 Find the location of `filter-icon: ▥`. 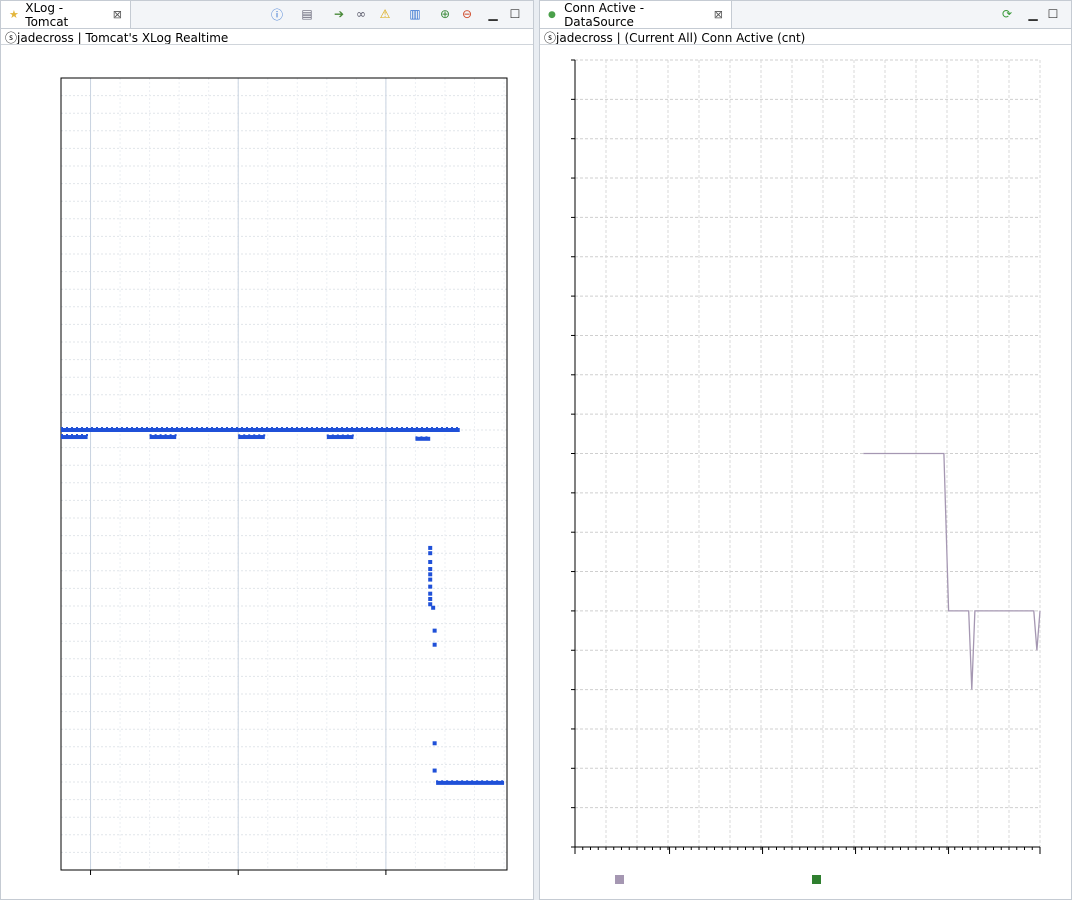

filter-icon: ▥ is located at coordinates (415, 14).